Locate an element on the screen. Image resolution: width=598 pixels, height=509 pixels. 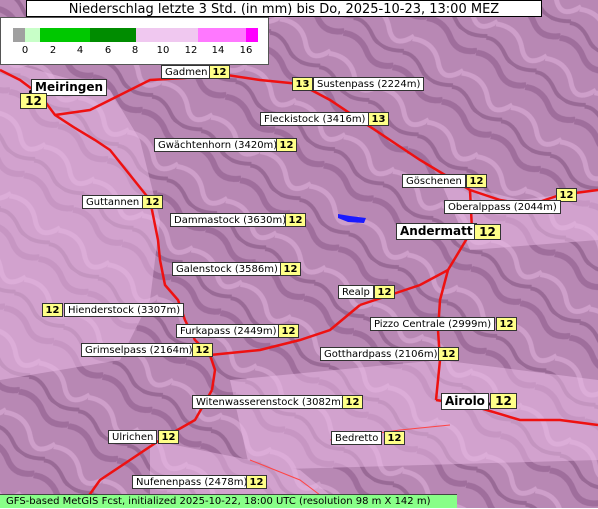
place-label-bedretto: Bedretto is located at coordinates (357, 438).